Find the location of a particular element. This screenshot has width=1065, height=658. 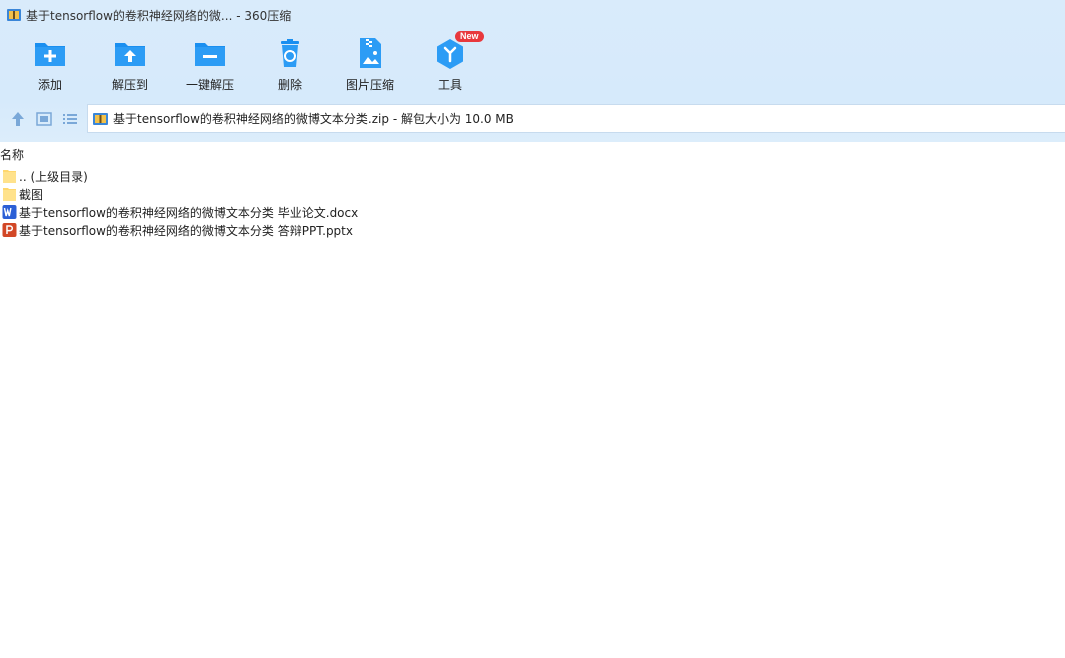

up-arrow-icon is located at coordinates (18, 119).